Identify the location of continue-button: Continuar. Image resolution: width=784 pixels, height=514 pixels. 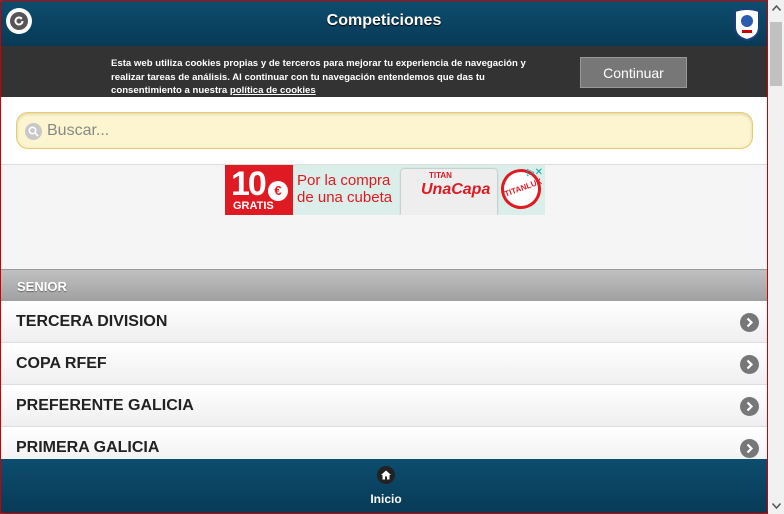
(633, 72).